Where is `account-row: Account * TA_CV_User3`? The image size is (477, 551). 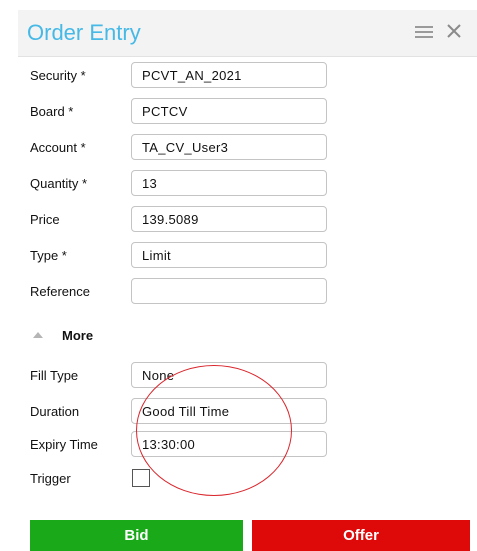
account-row: Account * TA_CV_User3 is located at coordinates (195, 148).